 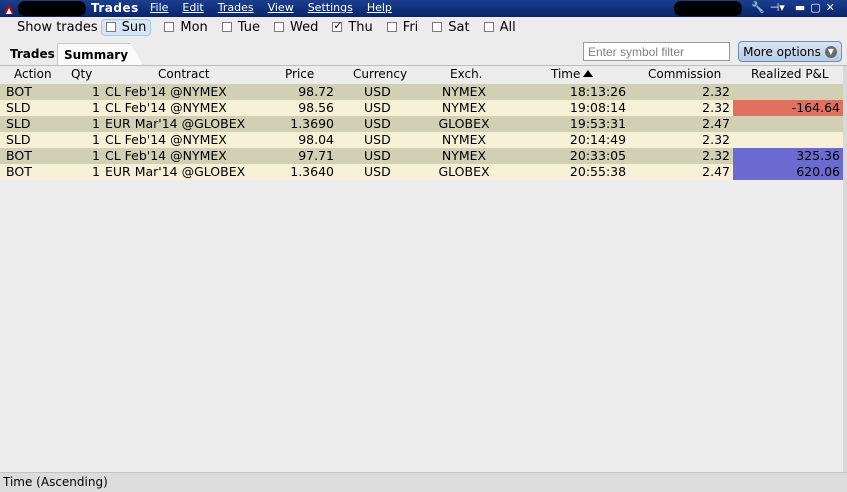 I want to click on close-icon: ✕, so click(x=830, y=7).